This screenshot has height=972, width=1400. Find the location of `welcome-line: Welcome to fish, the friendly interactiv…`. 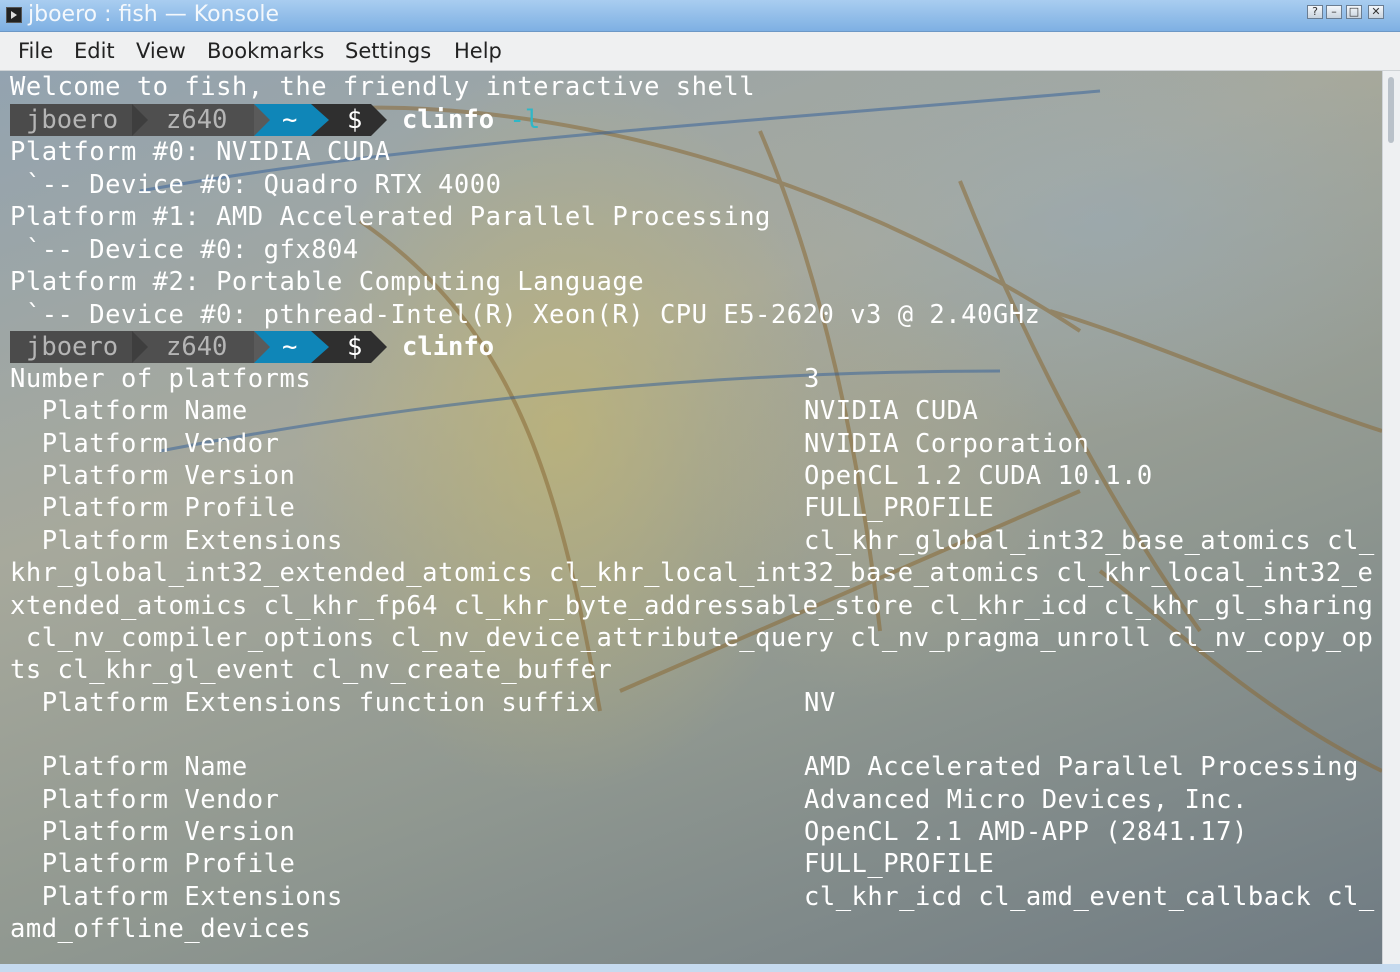

welcome-line: Welcome to fish, the friendly interactiv… is located at coordinates (383, 87).